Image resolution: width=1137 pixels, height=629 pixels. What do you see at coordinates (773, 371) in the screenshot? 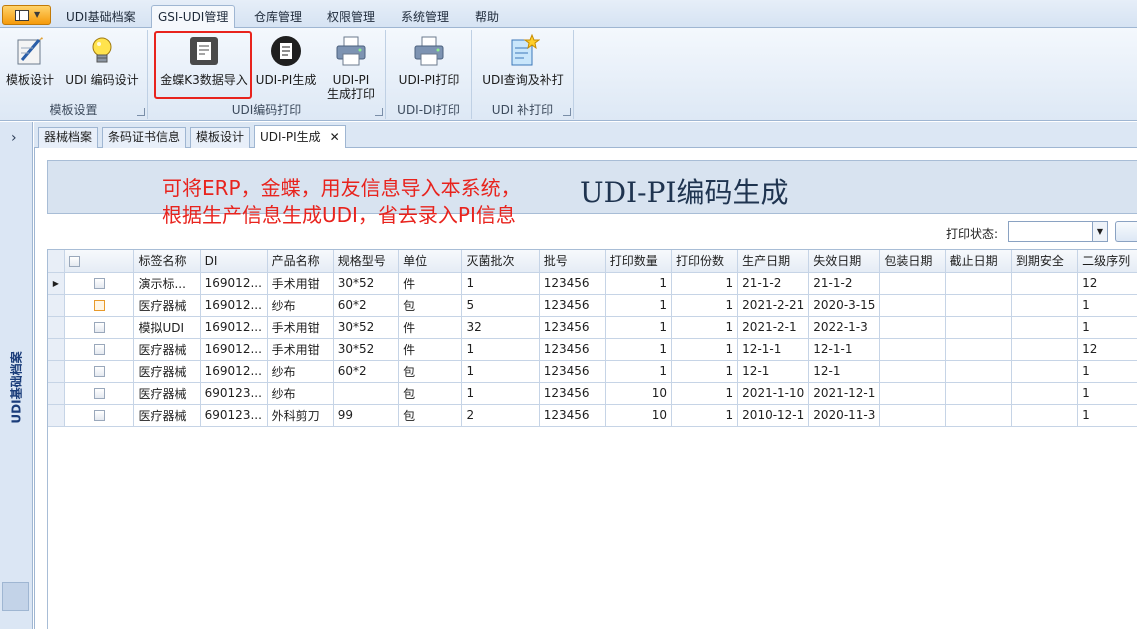
I see `table-cell: 12-1` at bounding box center [773, 371].